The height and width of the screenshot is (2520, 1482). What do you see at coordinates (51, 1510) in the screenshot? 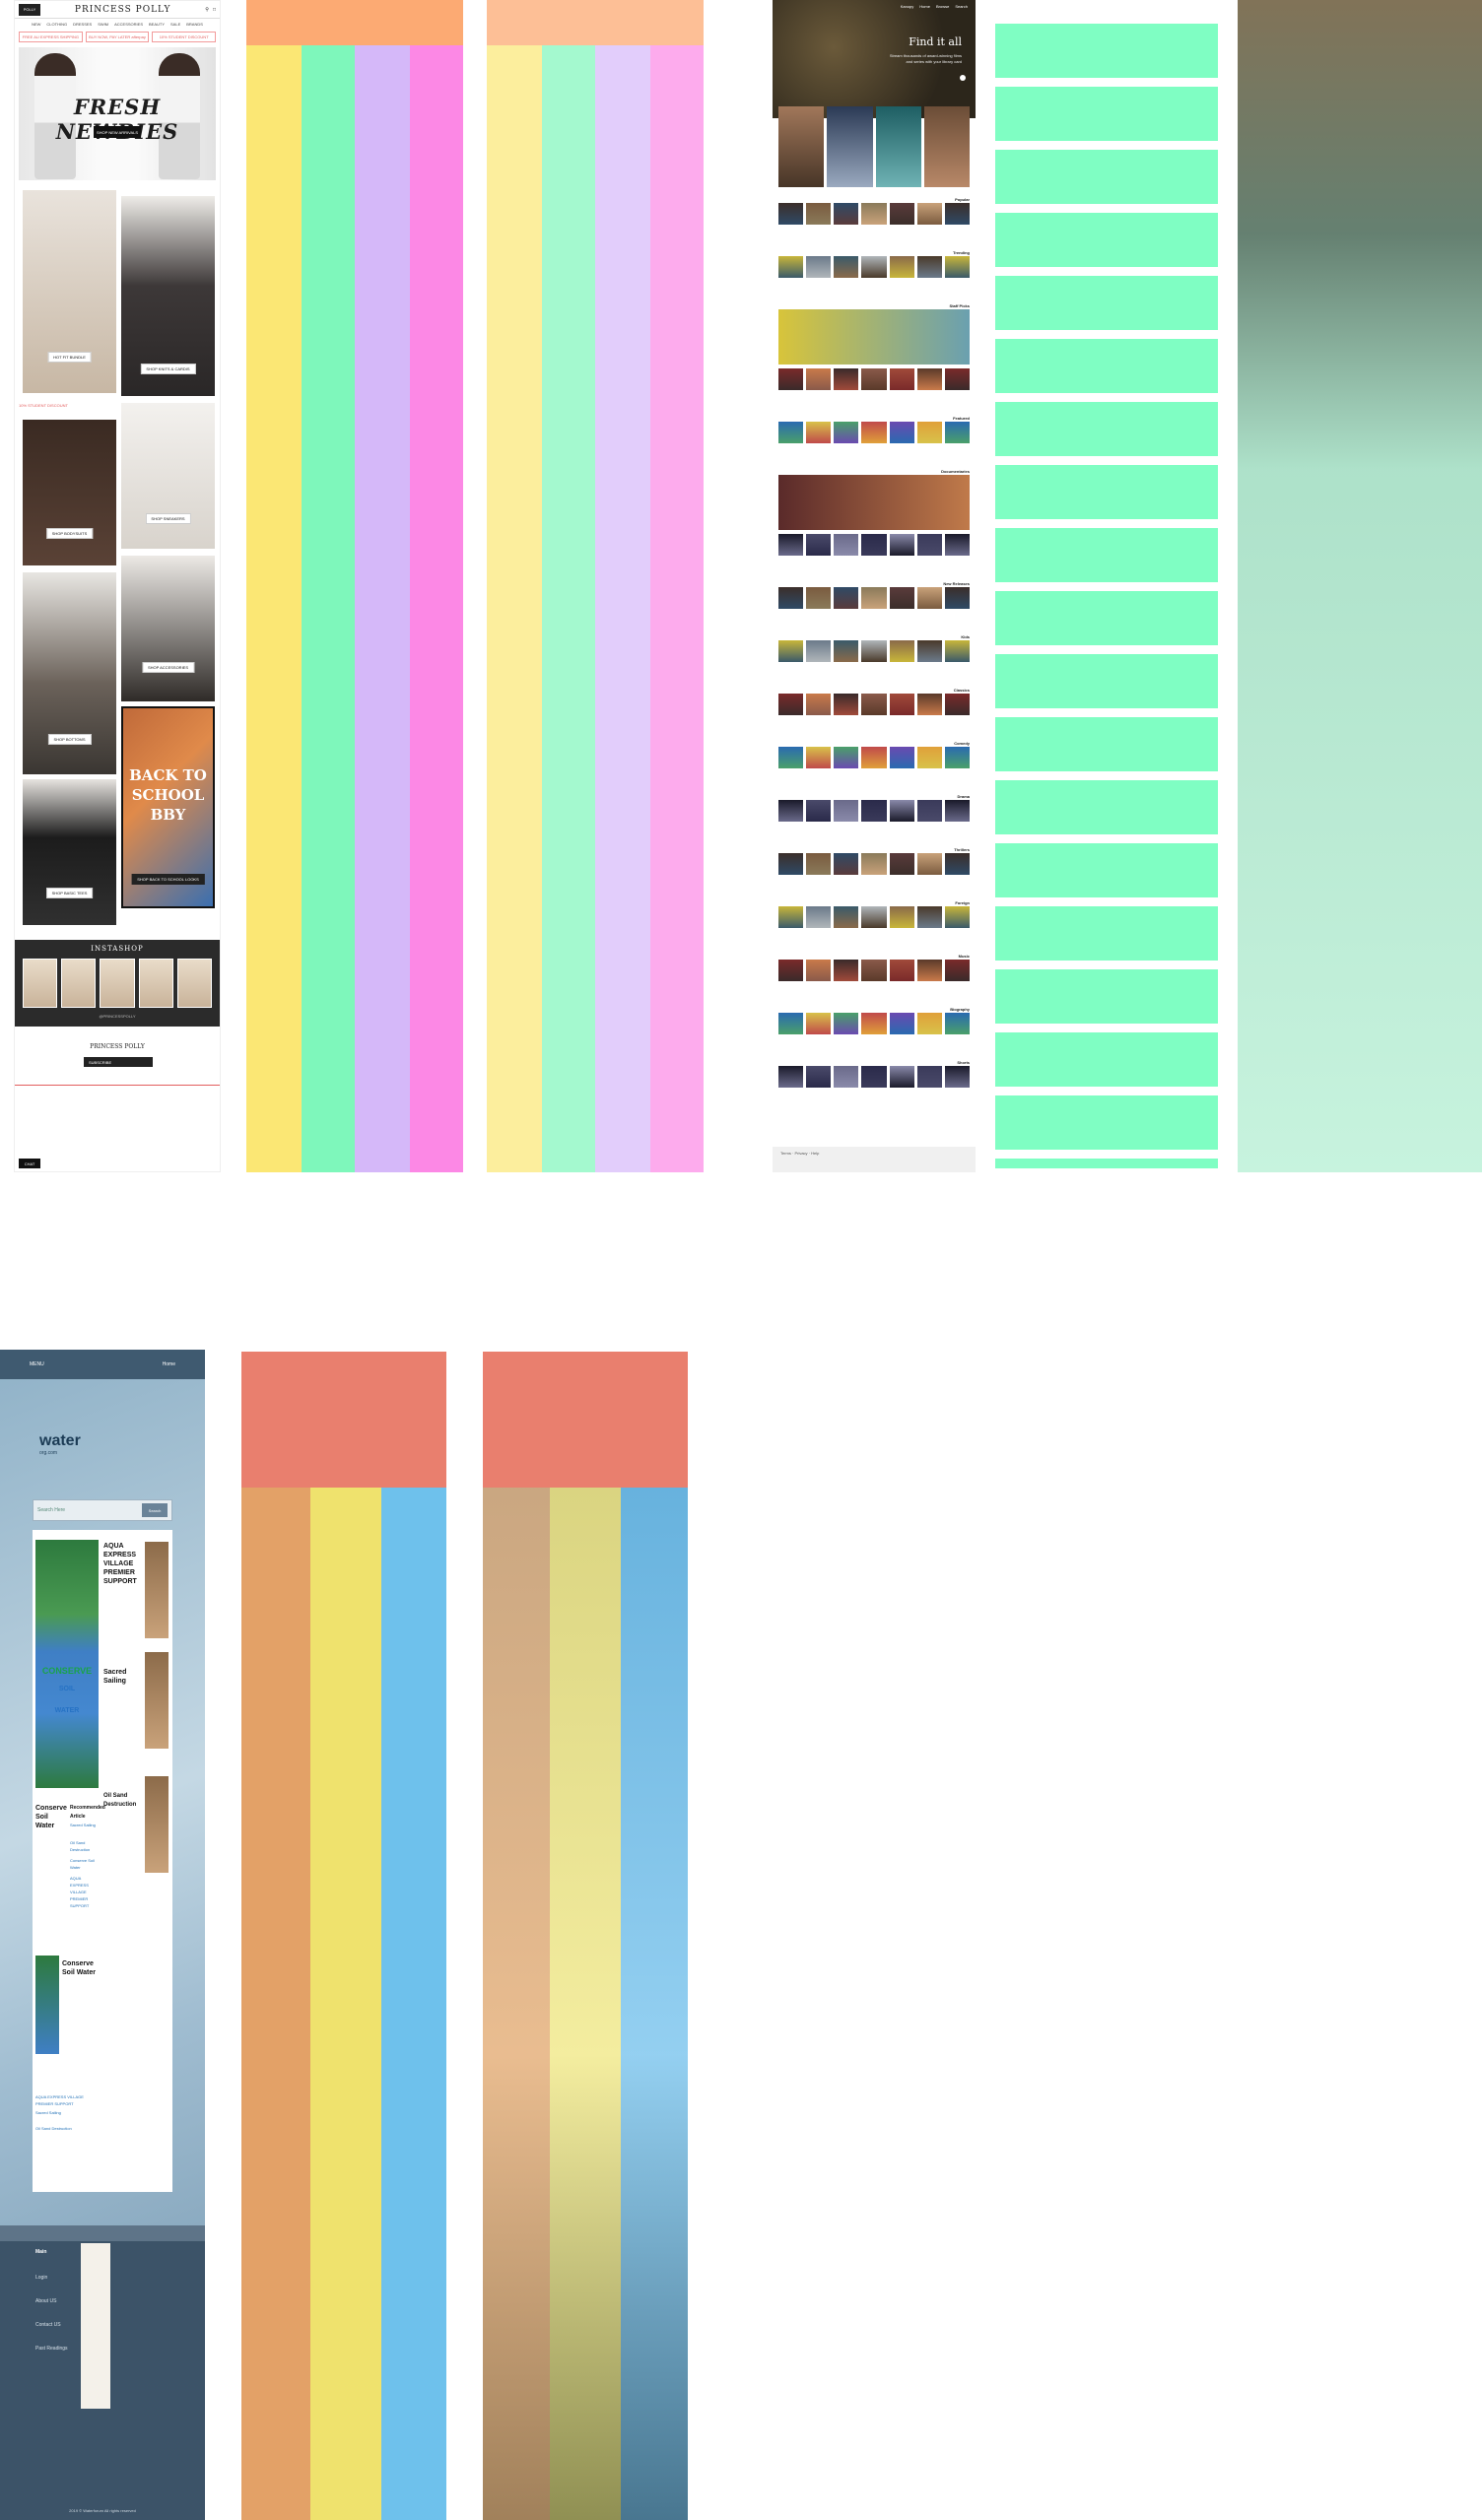
I see `search-input: Search Here` at bounding box center [51, 1510].